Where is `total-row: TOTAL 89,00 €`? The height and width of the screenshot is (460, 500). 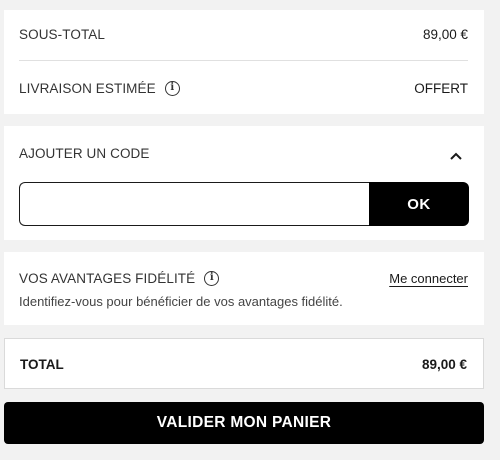
total-row: TOTAL 89,00 € is located at coordinates (243, 364).